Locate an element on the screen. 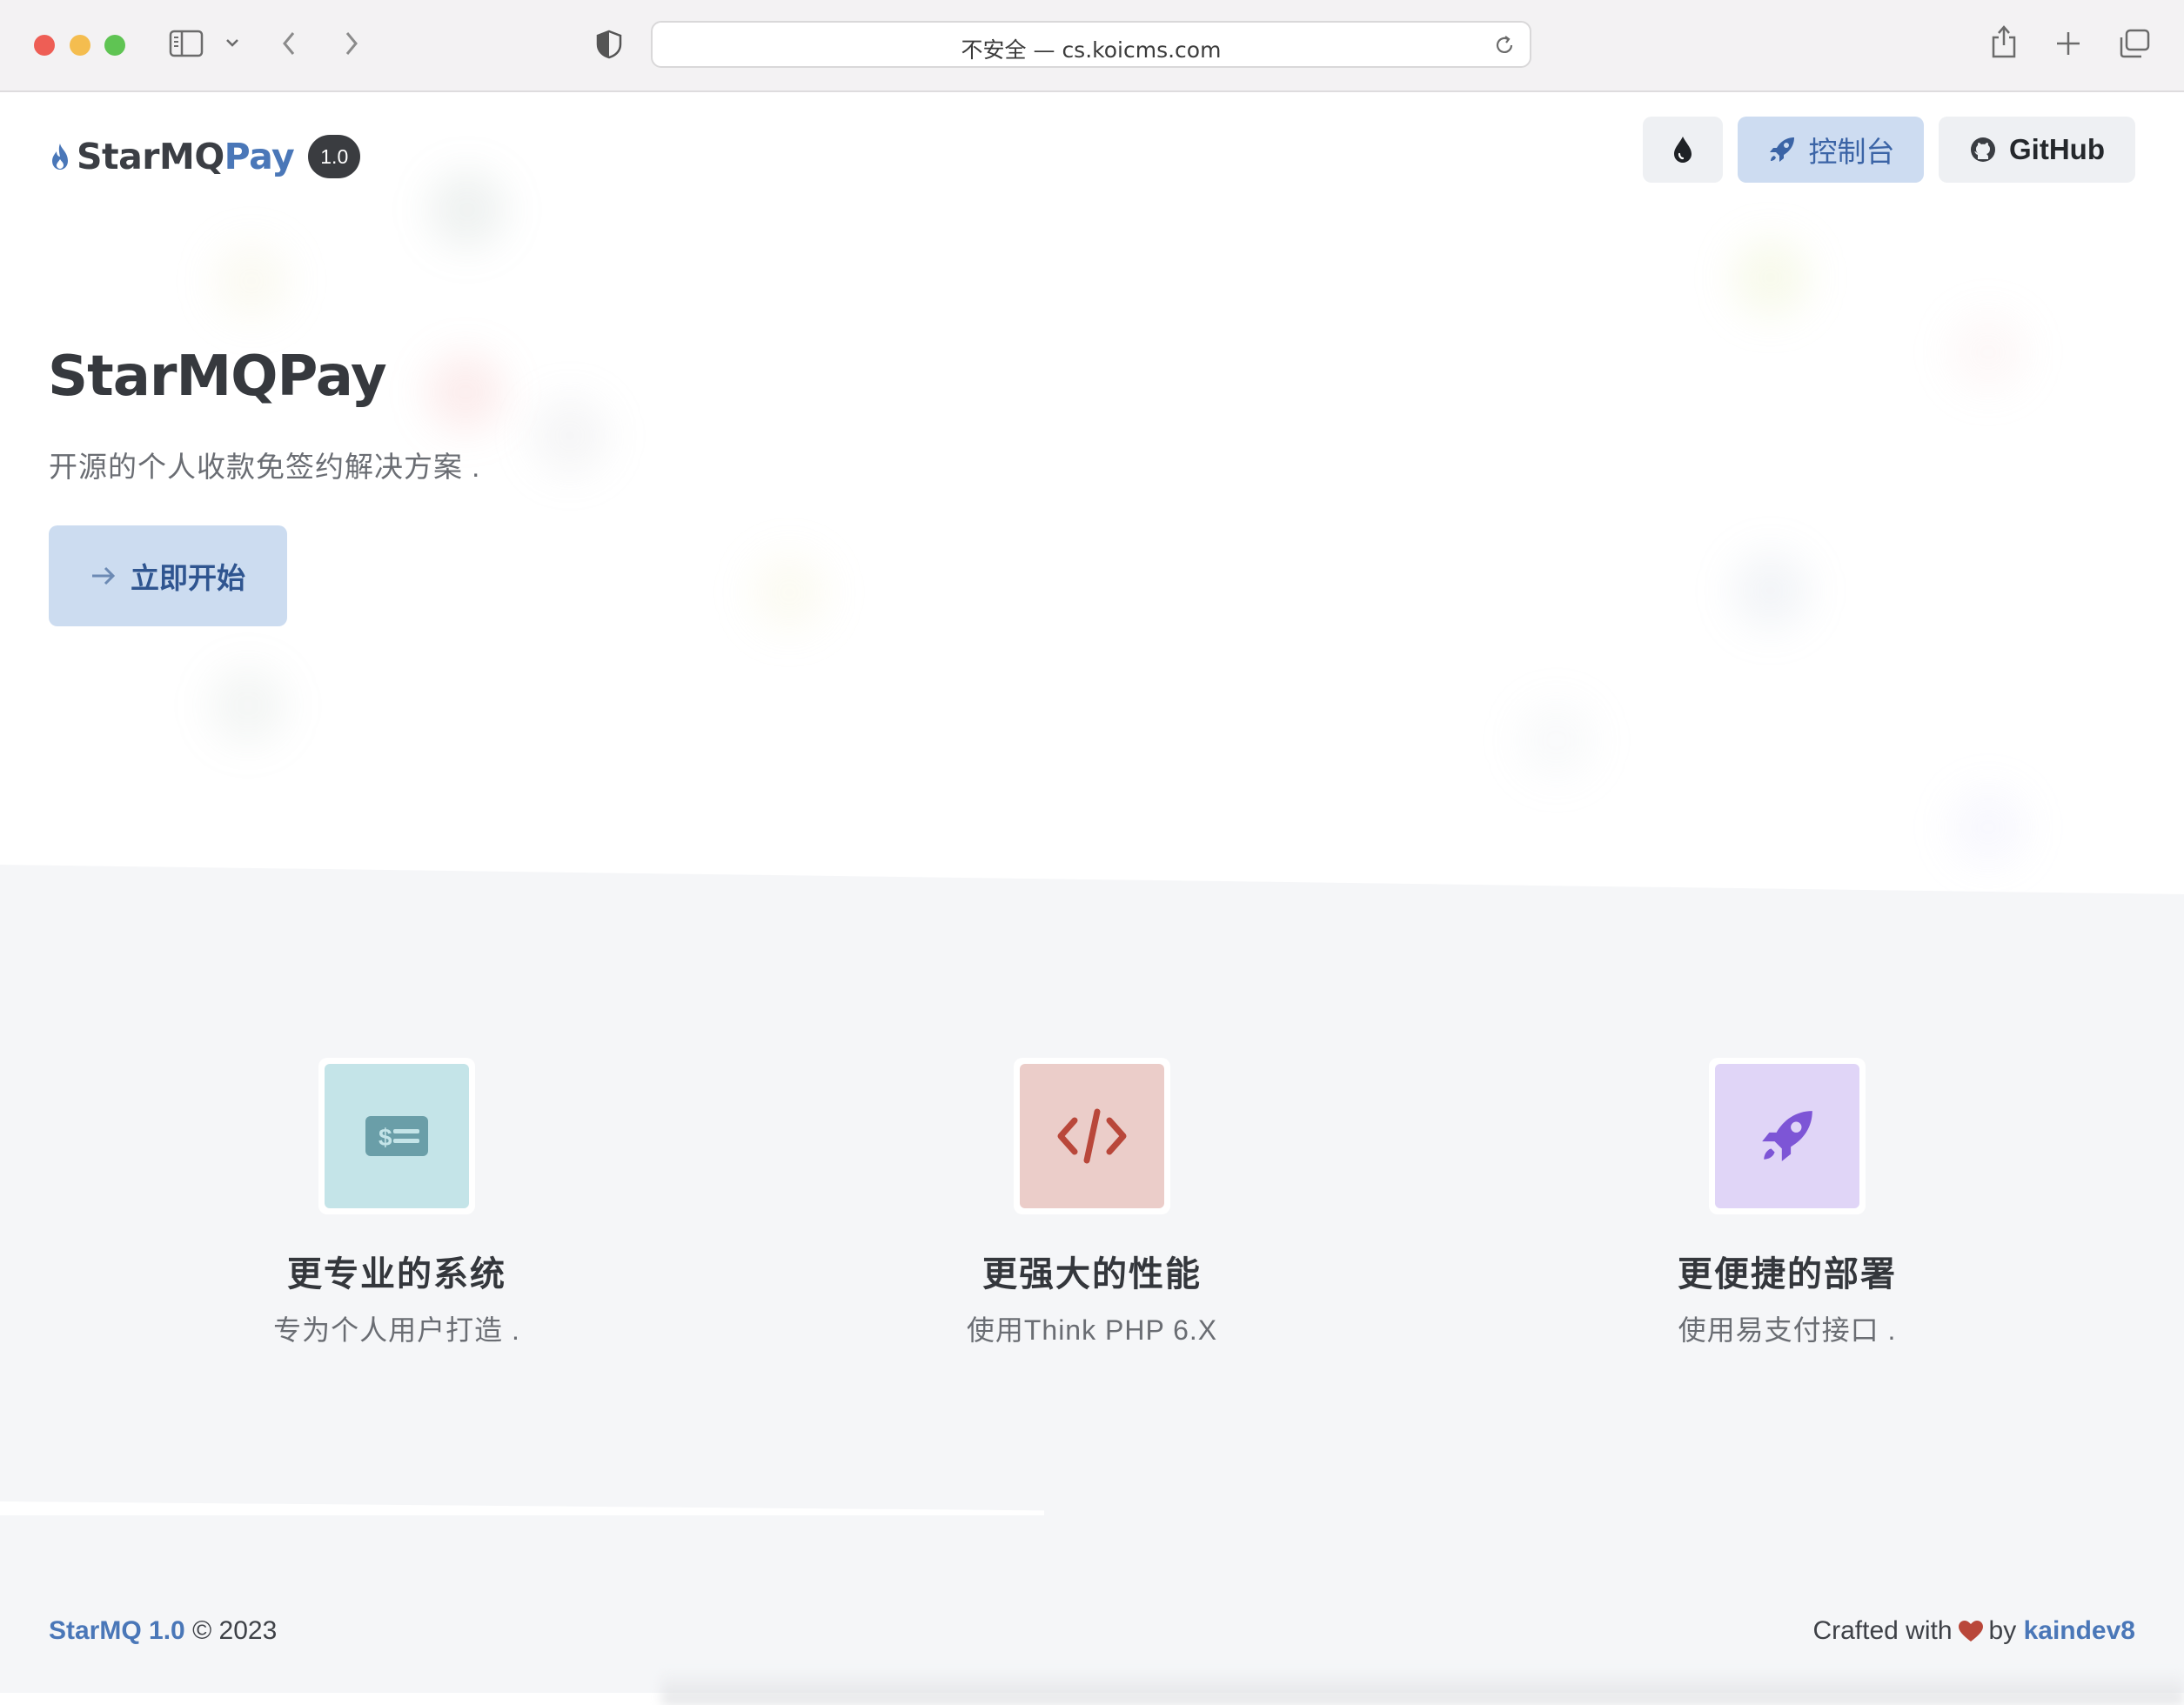  get-started-label: 立即开始 is located at coordinates (188, 578).